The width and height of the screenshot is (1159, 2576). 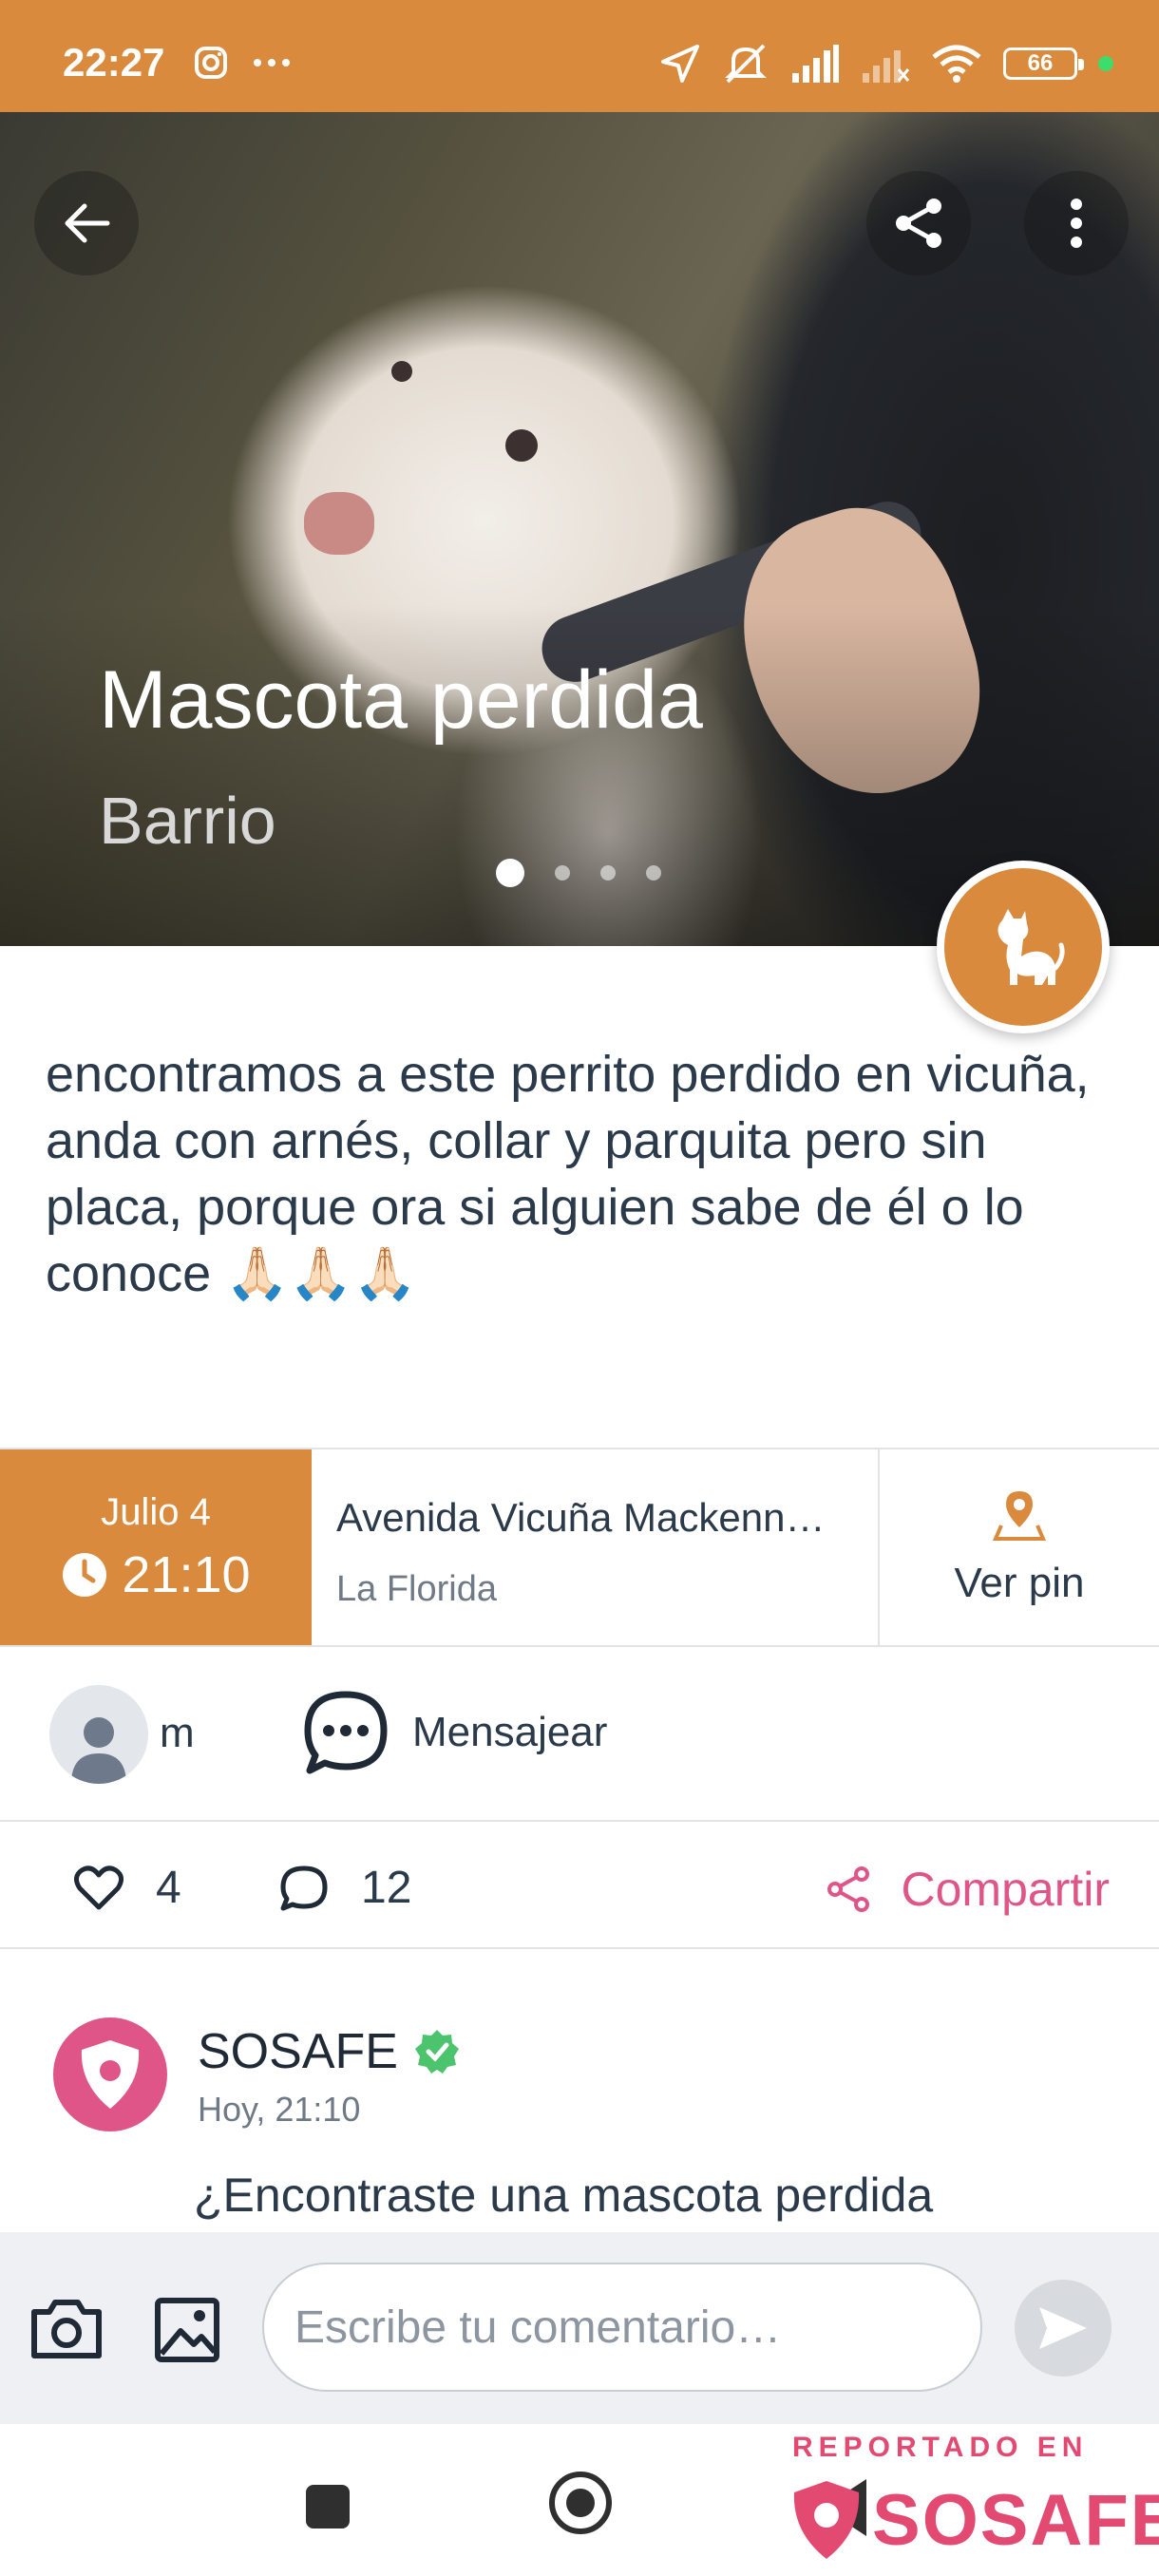 What do you see at coordinates (279, 2109) in the screenshot?
I see `comment-time: Hoy, 21:10` at bounding box center [279, 2109].